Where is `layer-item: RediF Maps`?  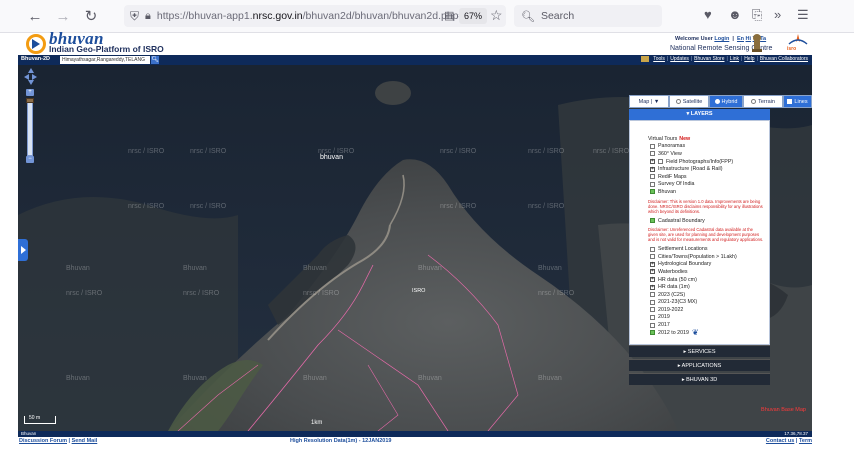 layer-item: RediF Maps is located at coordinates (709, 177).